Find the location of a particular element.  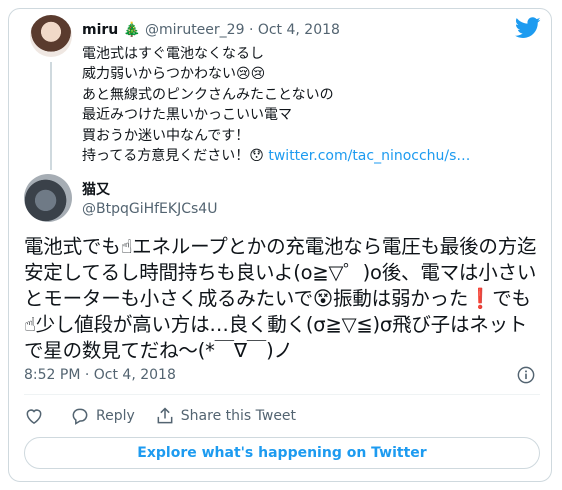

quoted-user-handle: @miruteer_29 is located at coordinates (194, 30).